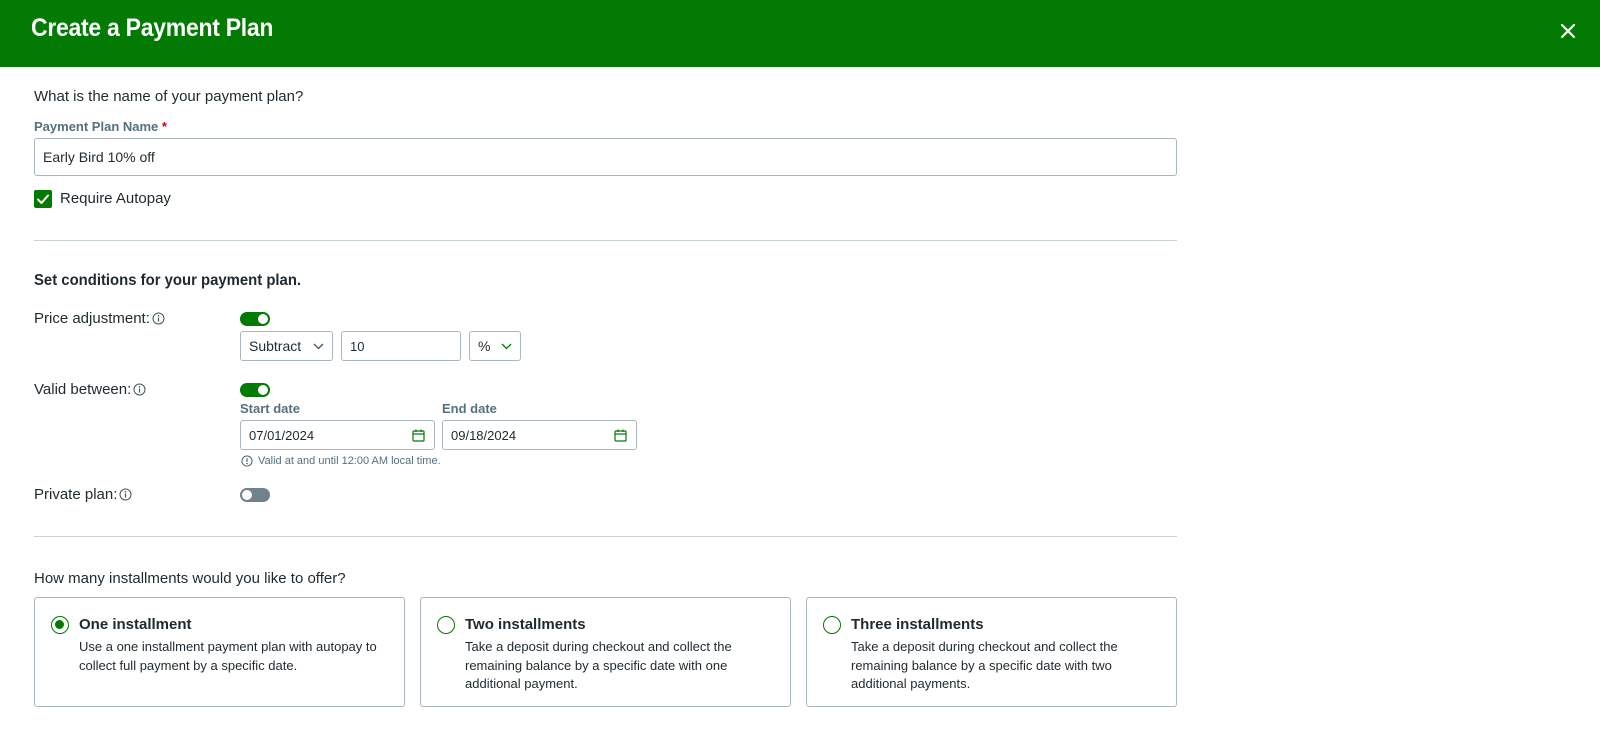 Image resolution: width=1600 pixels, height=737 pixels. What do you see at coordinates (60, 625) in the screenshot?
I see `radio-one-installment` at bounding box center [60, 625].